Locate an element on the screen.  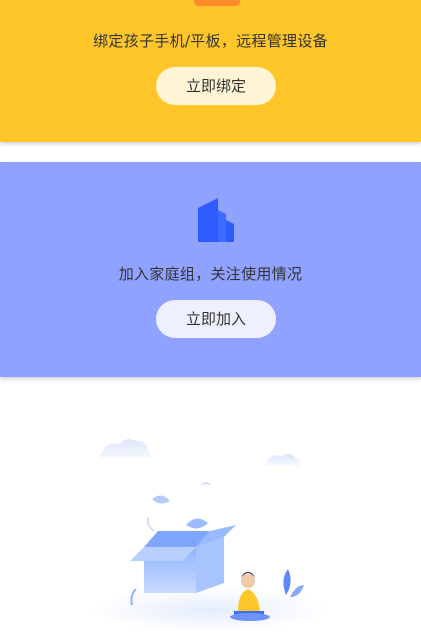
bind-card-description: 绑定孩子手机/平板，远程管理设备 is located at coordinates (210, 41).